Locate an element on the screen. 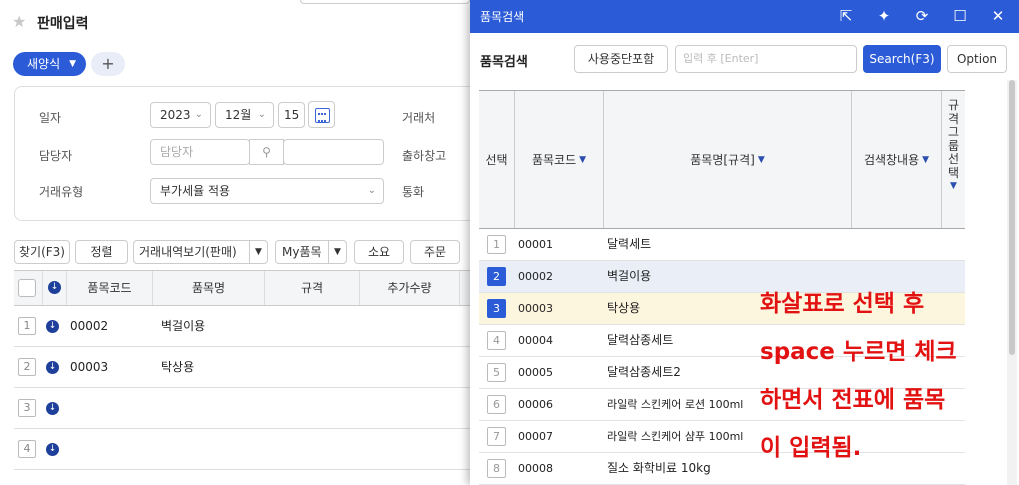  col-select: 선택 is located at coordinates (497, 159).